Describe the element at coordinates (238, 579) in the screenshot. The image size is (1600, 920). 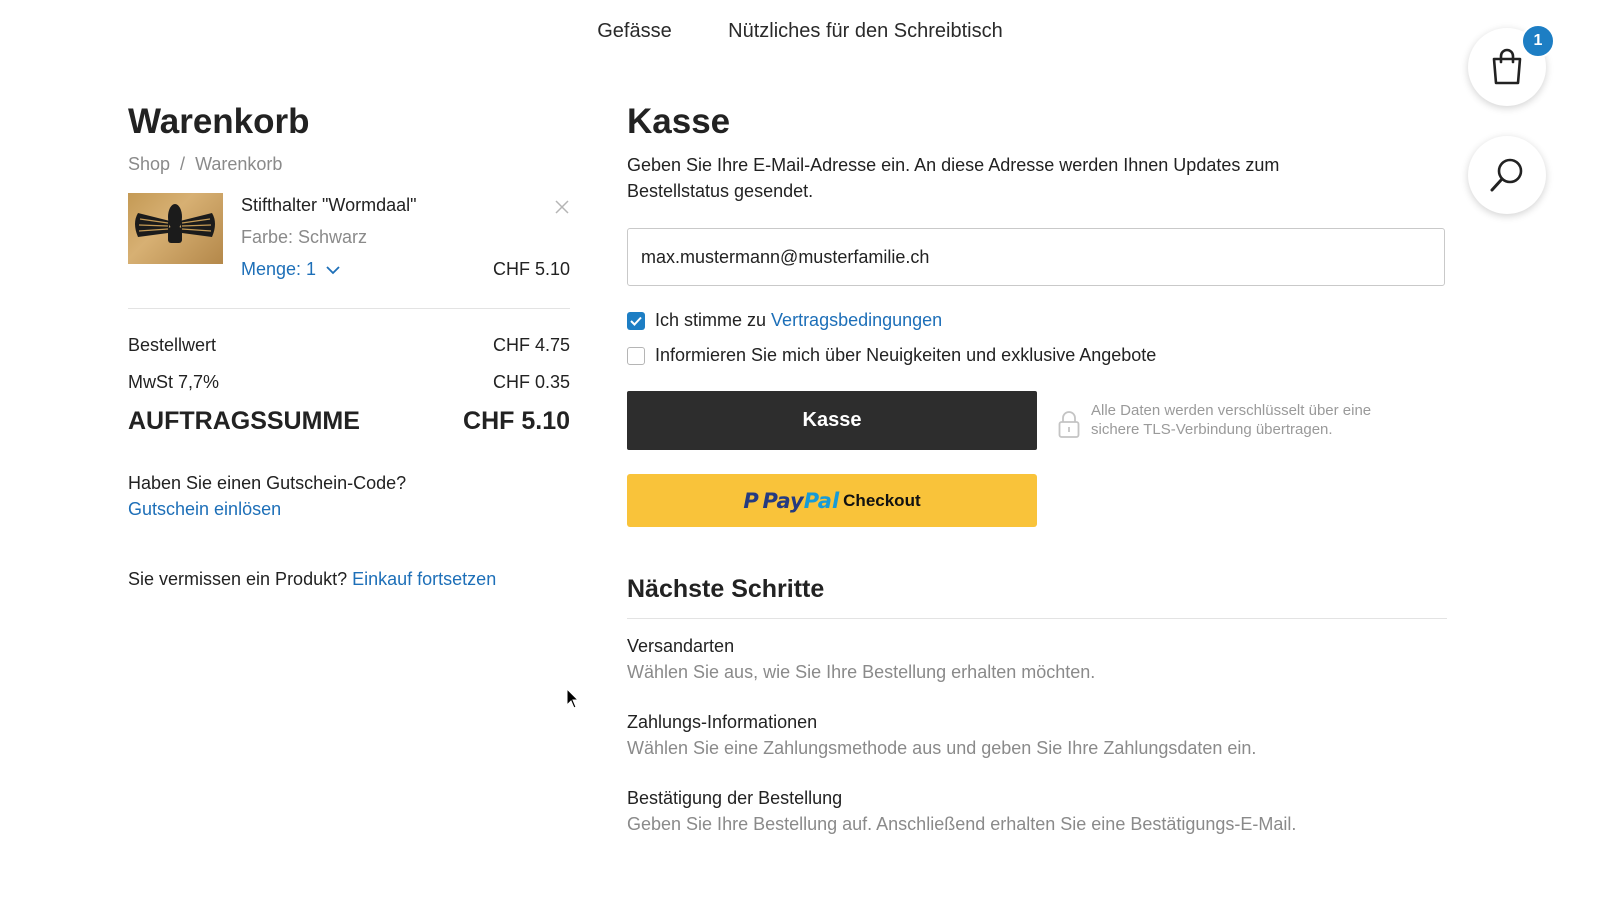
I see `missing-product-text: Sie vermissen ein Produkt?` at that location.